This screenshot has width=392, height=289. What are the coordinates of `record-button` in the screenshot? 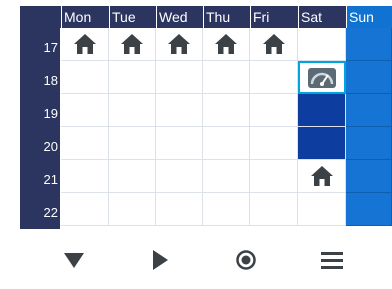 It's located at (246, 260).